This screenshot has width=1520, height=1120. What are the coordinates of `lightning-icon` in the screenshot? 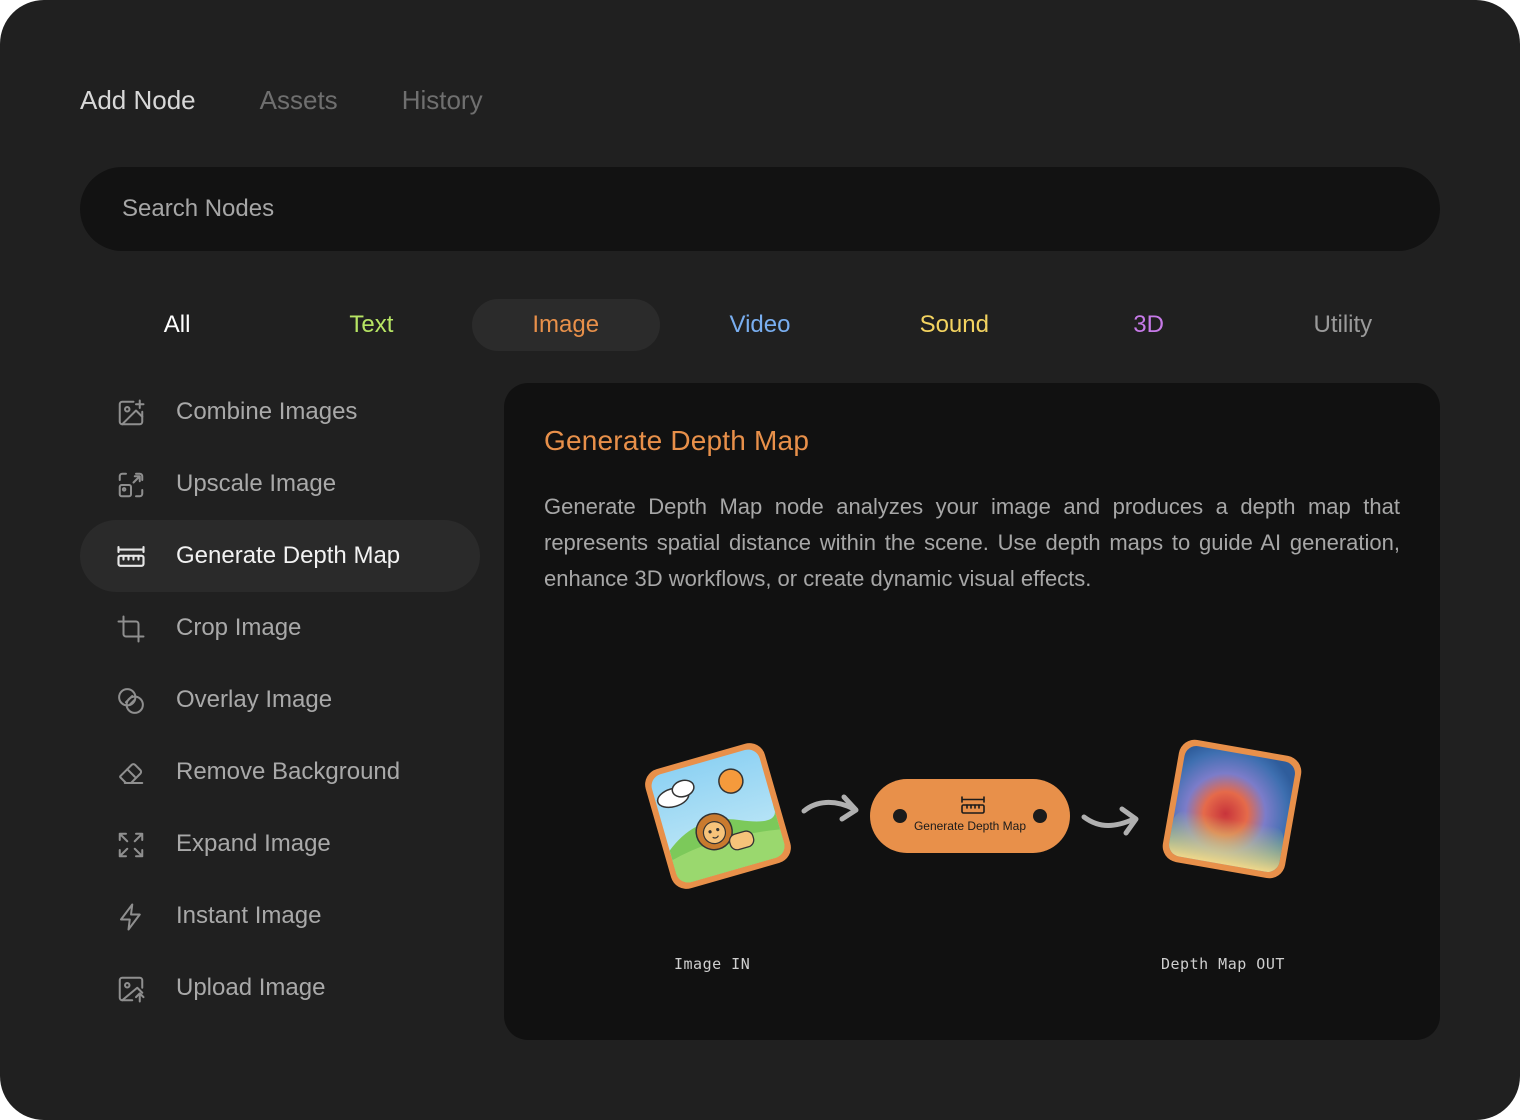 It's located at (131, 917).